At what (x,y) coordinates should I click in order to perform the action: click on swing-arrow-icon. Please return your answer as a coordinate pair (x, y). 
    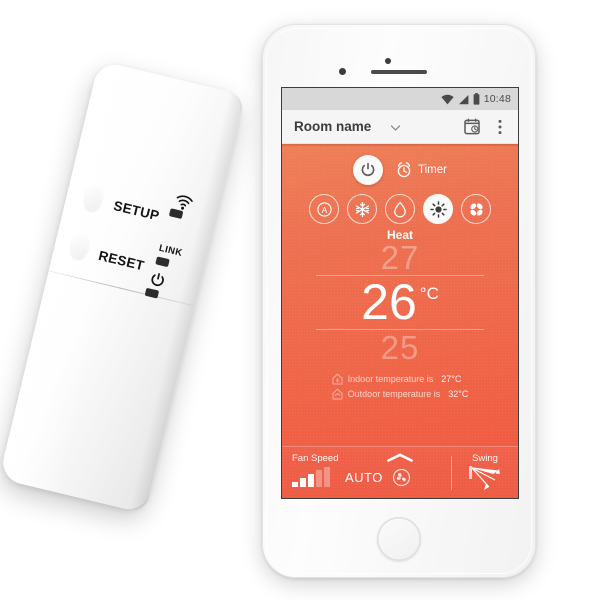
    Looking at the image, I should click on (484, 478).